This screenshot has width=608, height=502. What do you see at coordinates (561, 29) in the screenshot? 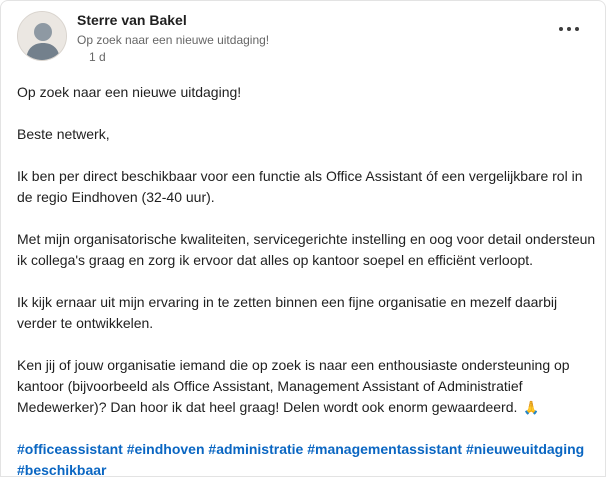
I see `more-horizontal-icon` at bounding box center [561, 29].